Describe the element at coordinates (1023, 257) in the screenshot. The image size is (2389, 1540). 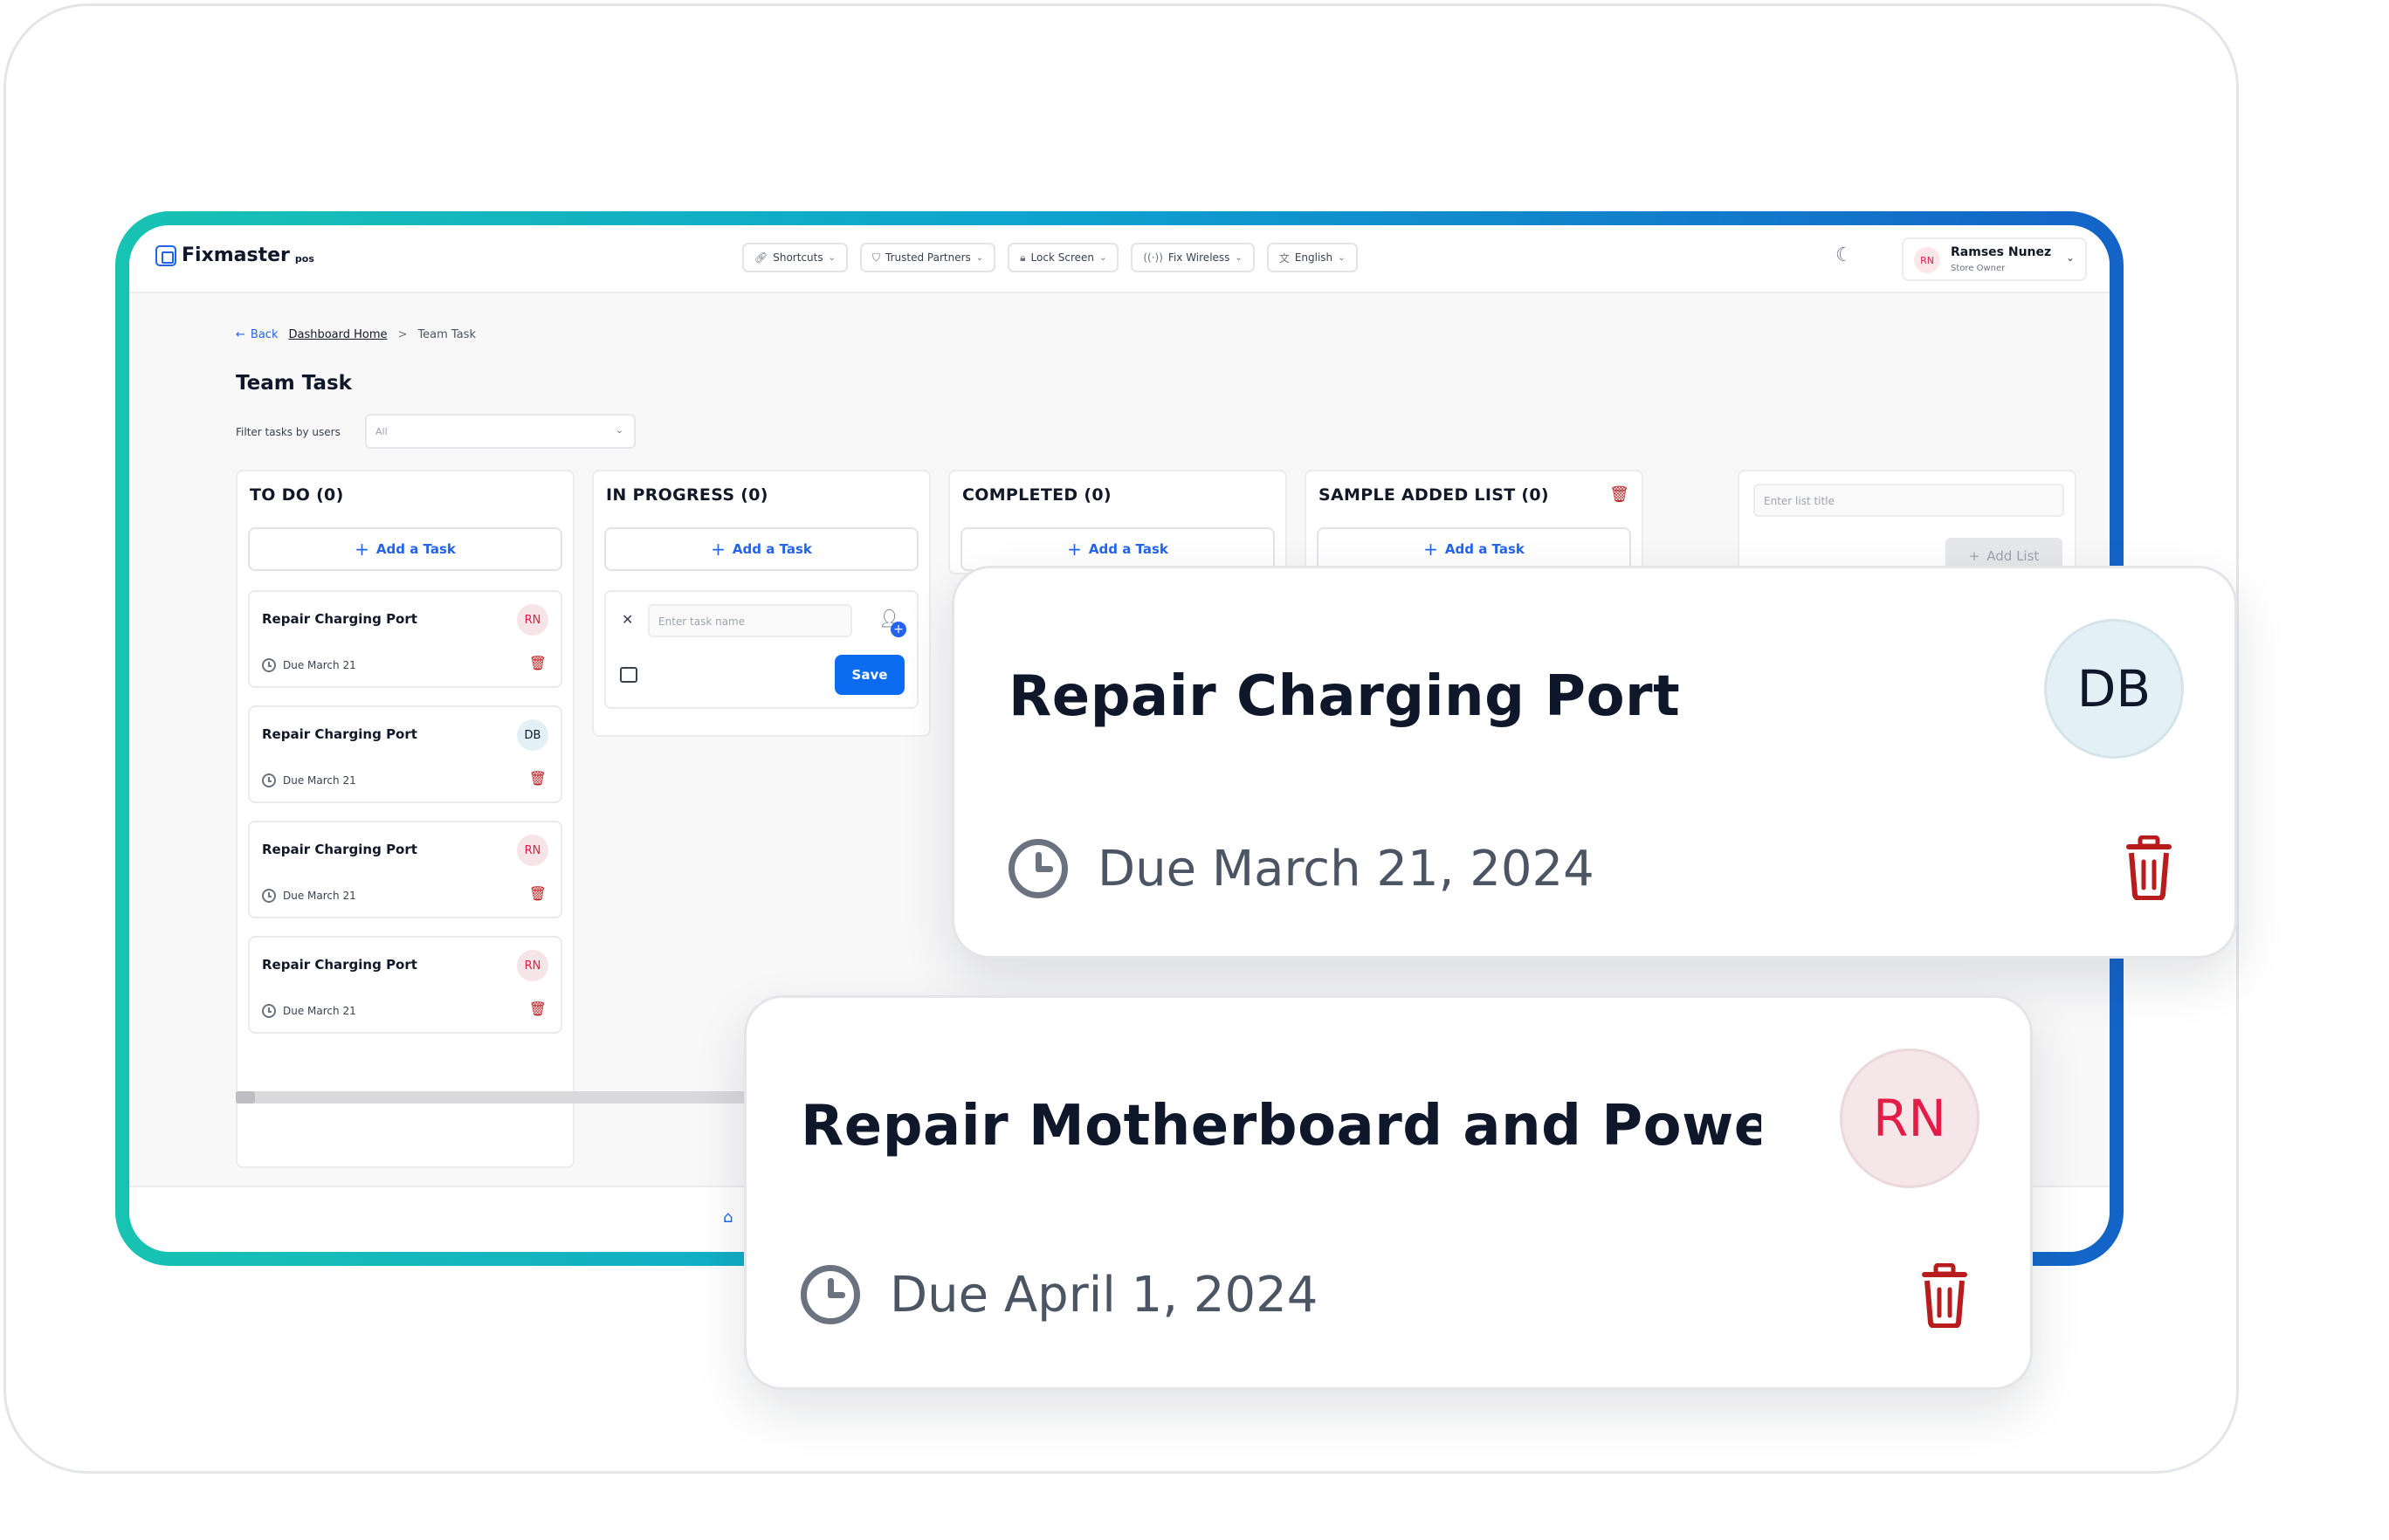
I see `lock-icon: 🔒︎` at that location.